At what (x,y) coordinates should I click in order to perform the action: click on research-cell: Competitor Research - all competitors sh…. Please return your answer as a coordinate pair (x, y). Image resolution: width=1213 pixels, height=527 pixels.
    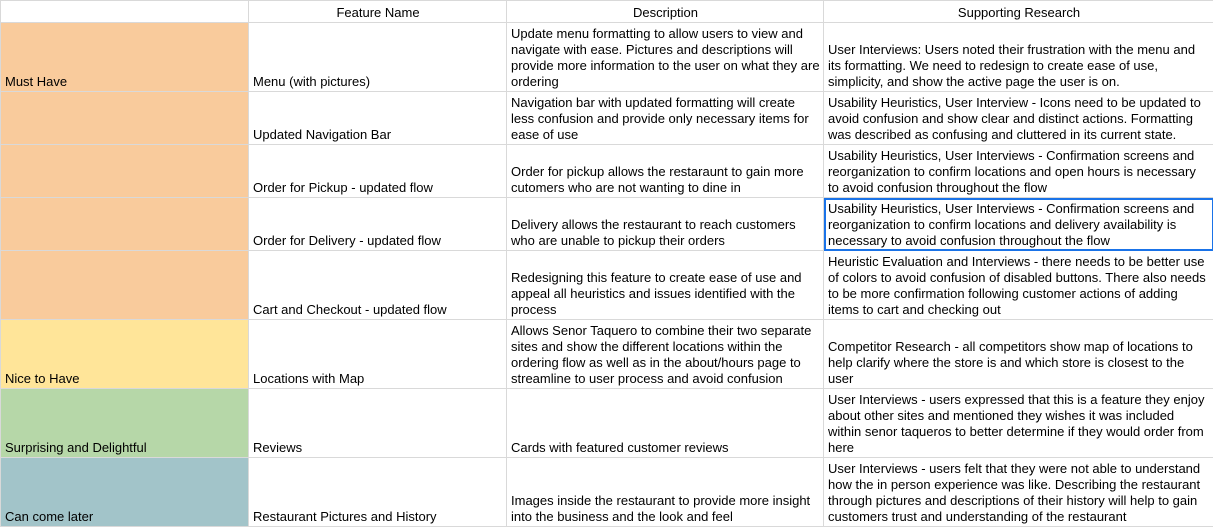
    Looking at the image, I should click on (1018, 354).